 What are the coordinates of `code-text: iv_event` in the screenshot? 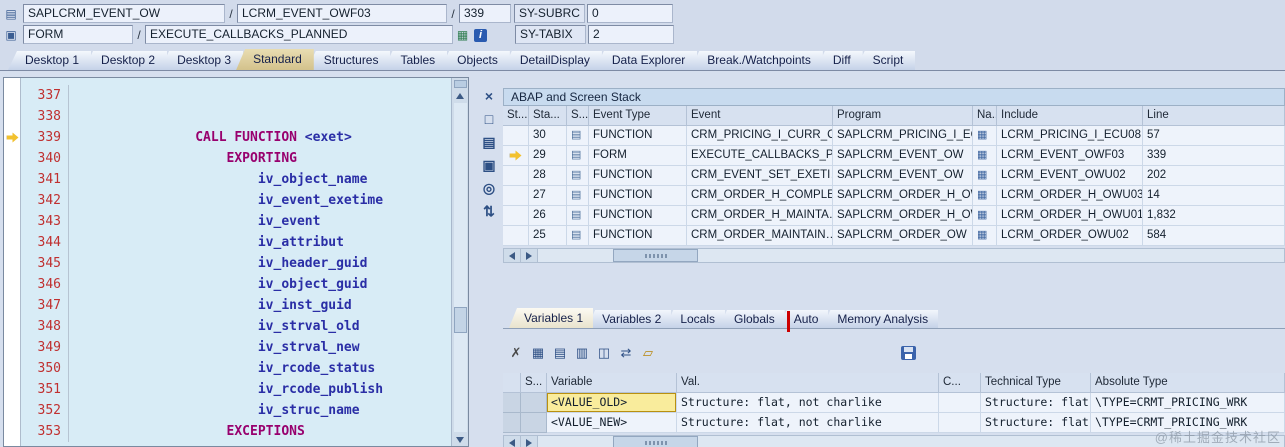 It's located at (195, 221).